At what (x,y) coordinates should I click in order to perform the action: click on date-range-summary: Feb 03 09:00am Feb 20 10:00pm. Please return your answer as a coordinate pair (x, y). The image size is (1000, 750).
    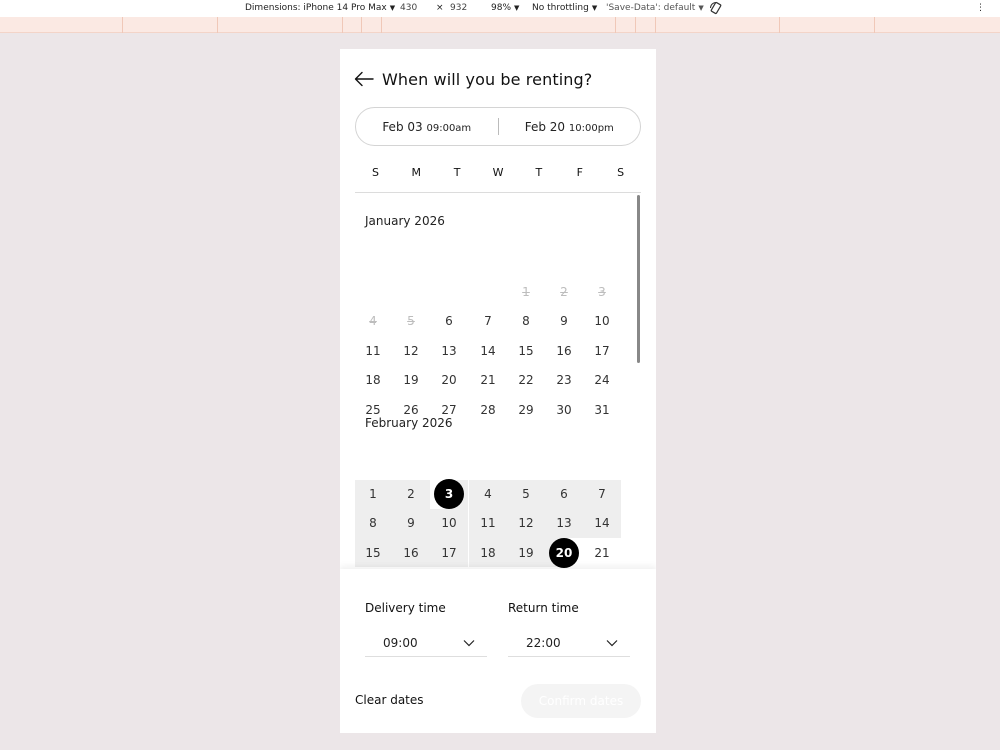
    Looking at the image, I should click on (498, 126).